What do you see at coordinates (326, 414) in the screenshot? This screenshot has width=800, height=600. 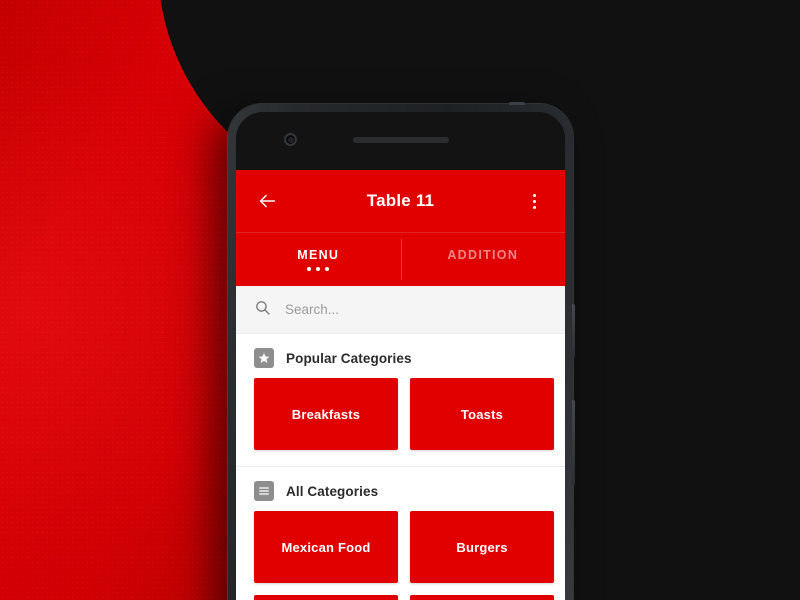 I see `category-card-breakfasts: Breakfasts` at bounding box center [326, 414].